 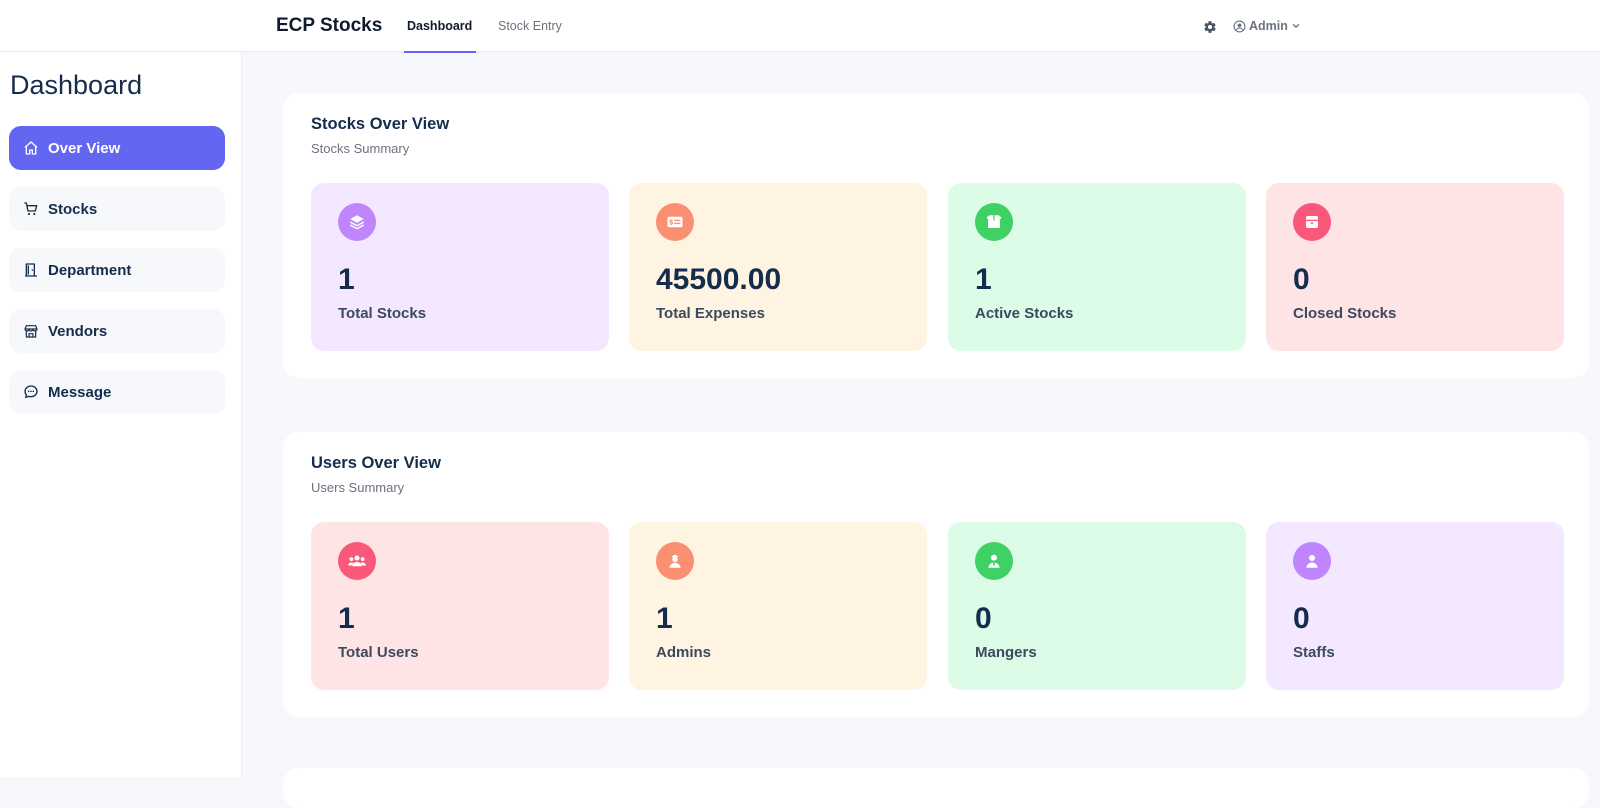 I want to click on door-icon, so click(x=31, y=270).